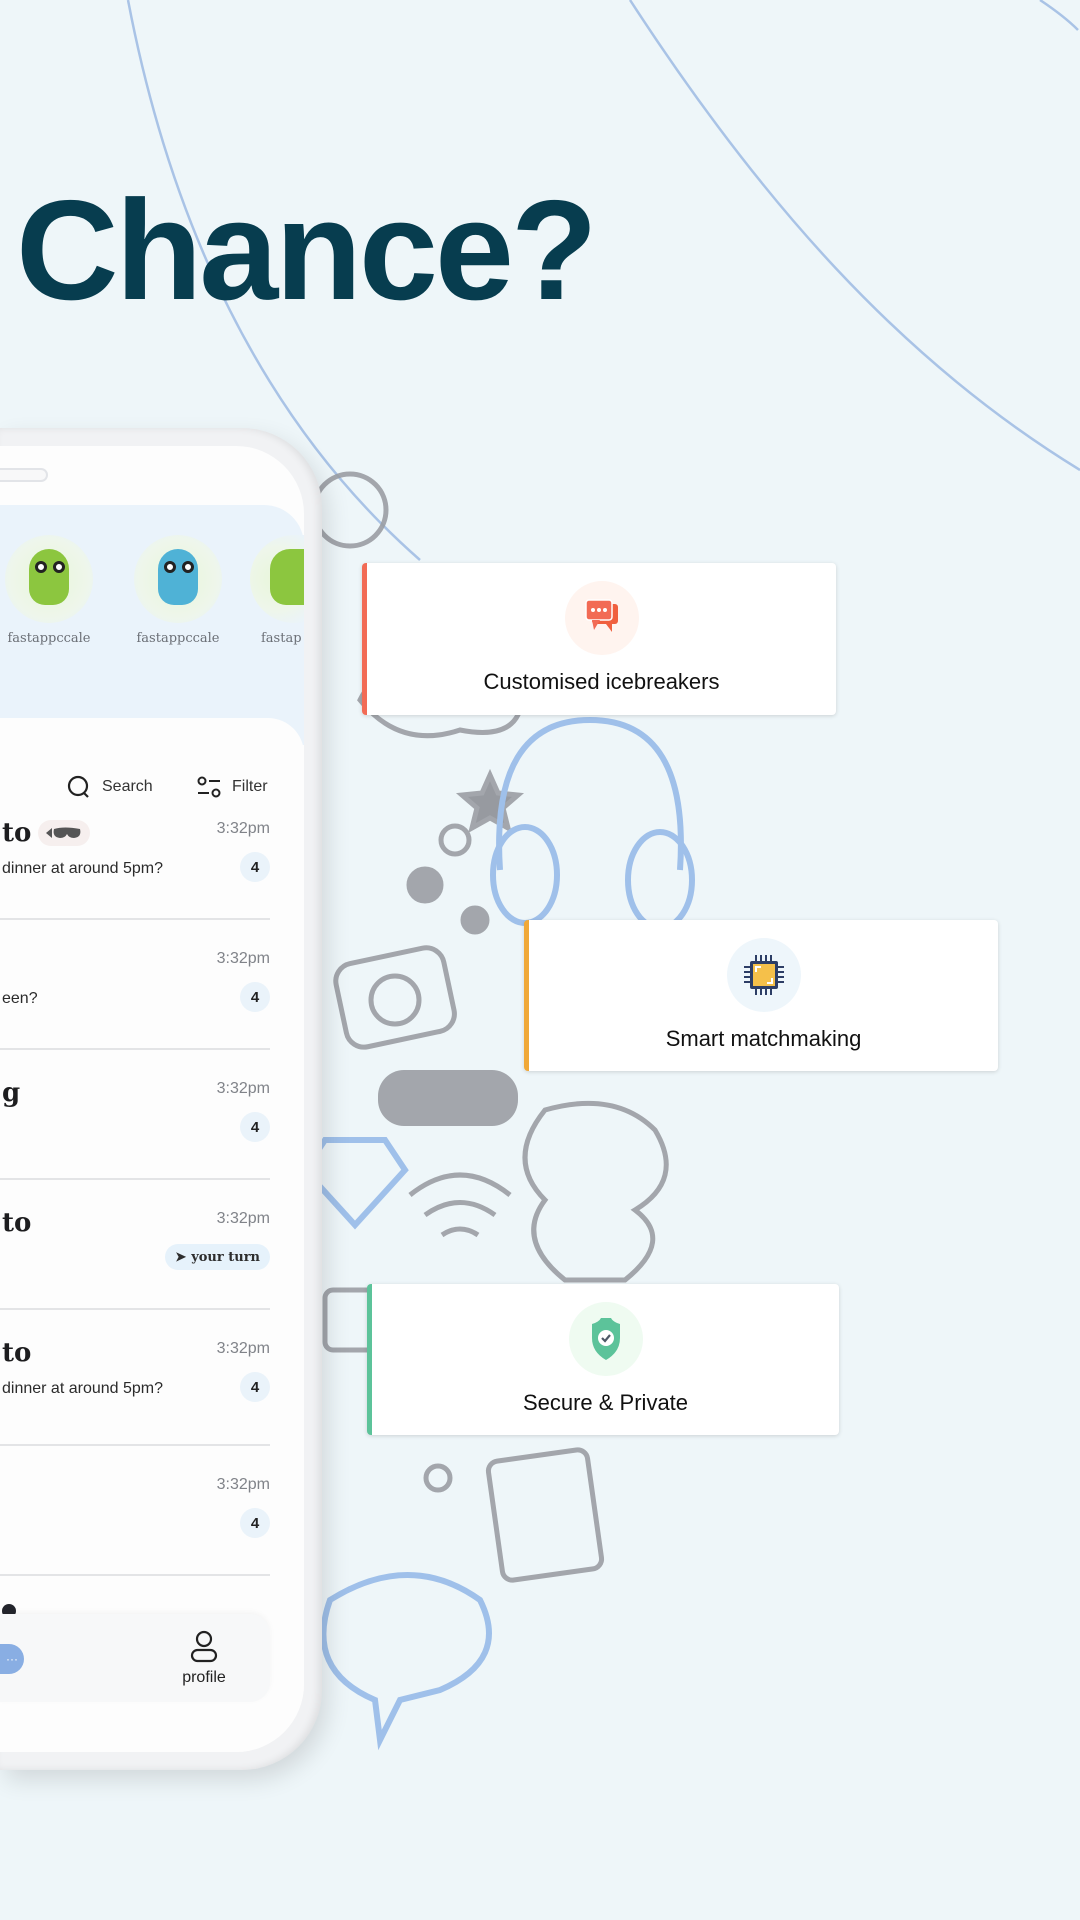  What do you see at coordinates (601, 618) in the screenshot?
I see `chat-bubbles-icon` at bounding box center [601, 618].